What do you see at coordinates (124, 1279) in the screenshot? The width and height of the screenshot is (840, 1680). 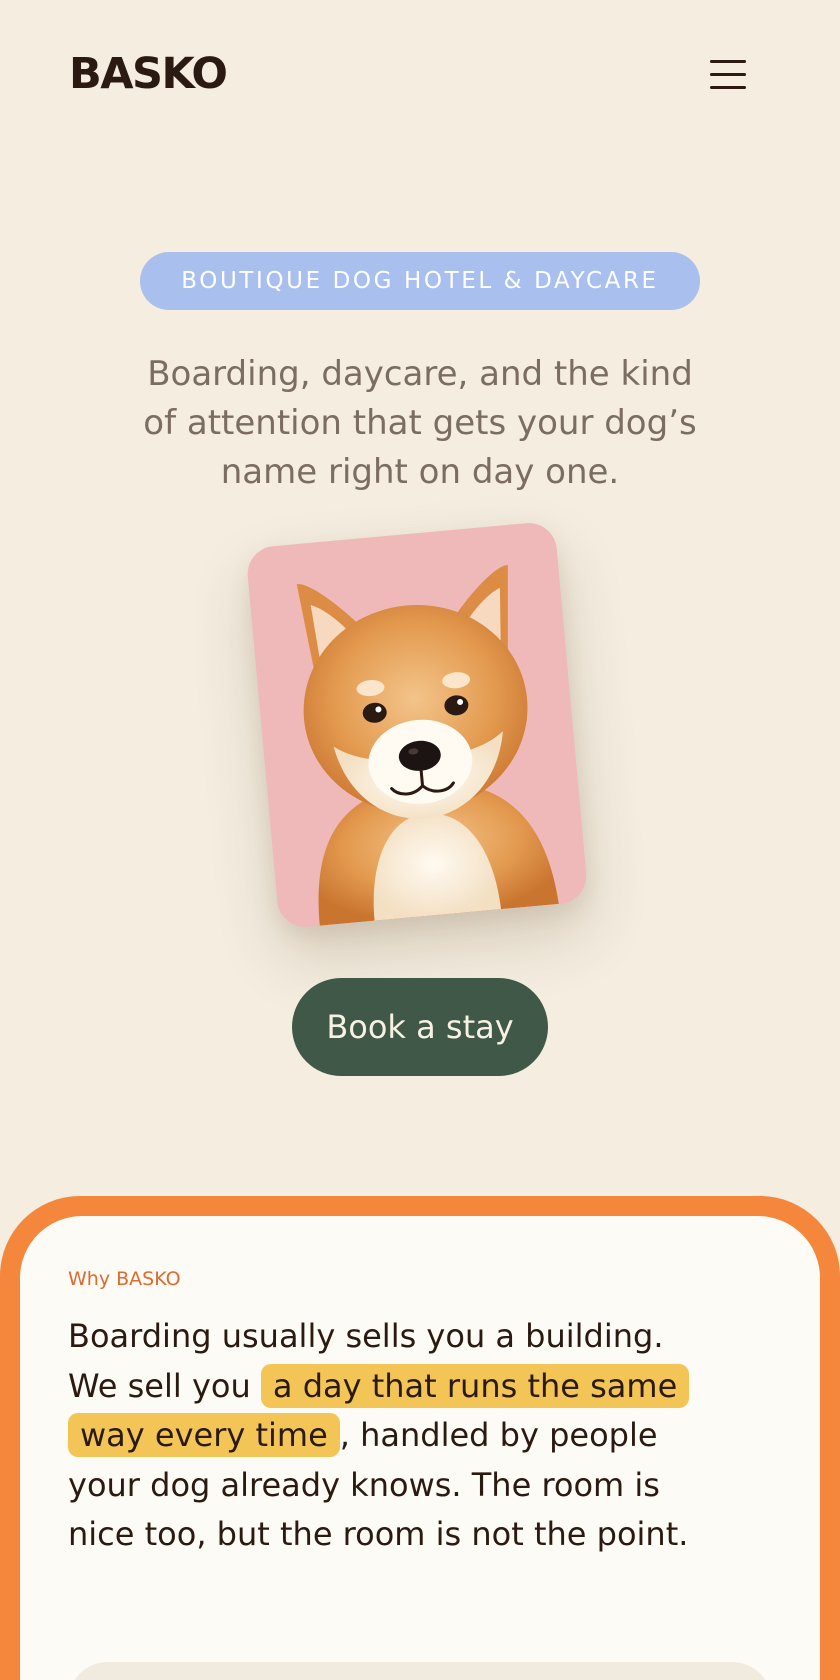 I see `why-section-label: Why BASKO` at bounding box center [124, 1279].